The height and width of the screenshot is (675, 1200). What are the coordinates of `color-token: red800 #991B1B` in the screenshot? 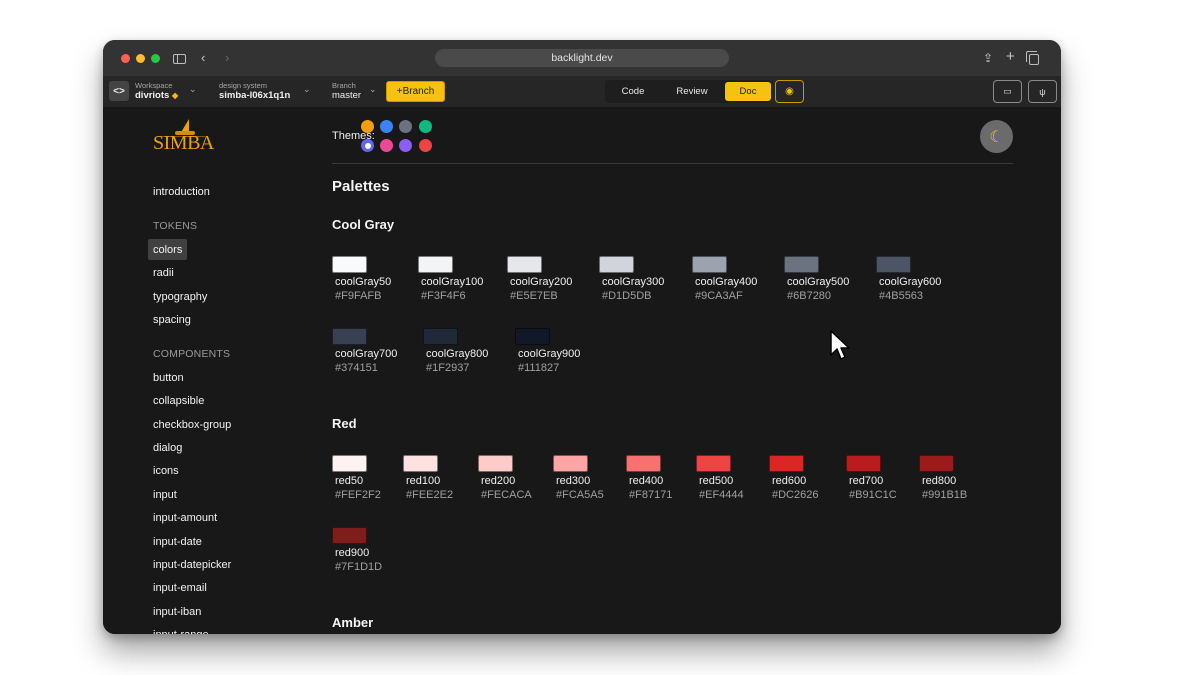 It's located at (954, 479).